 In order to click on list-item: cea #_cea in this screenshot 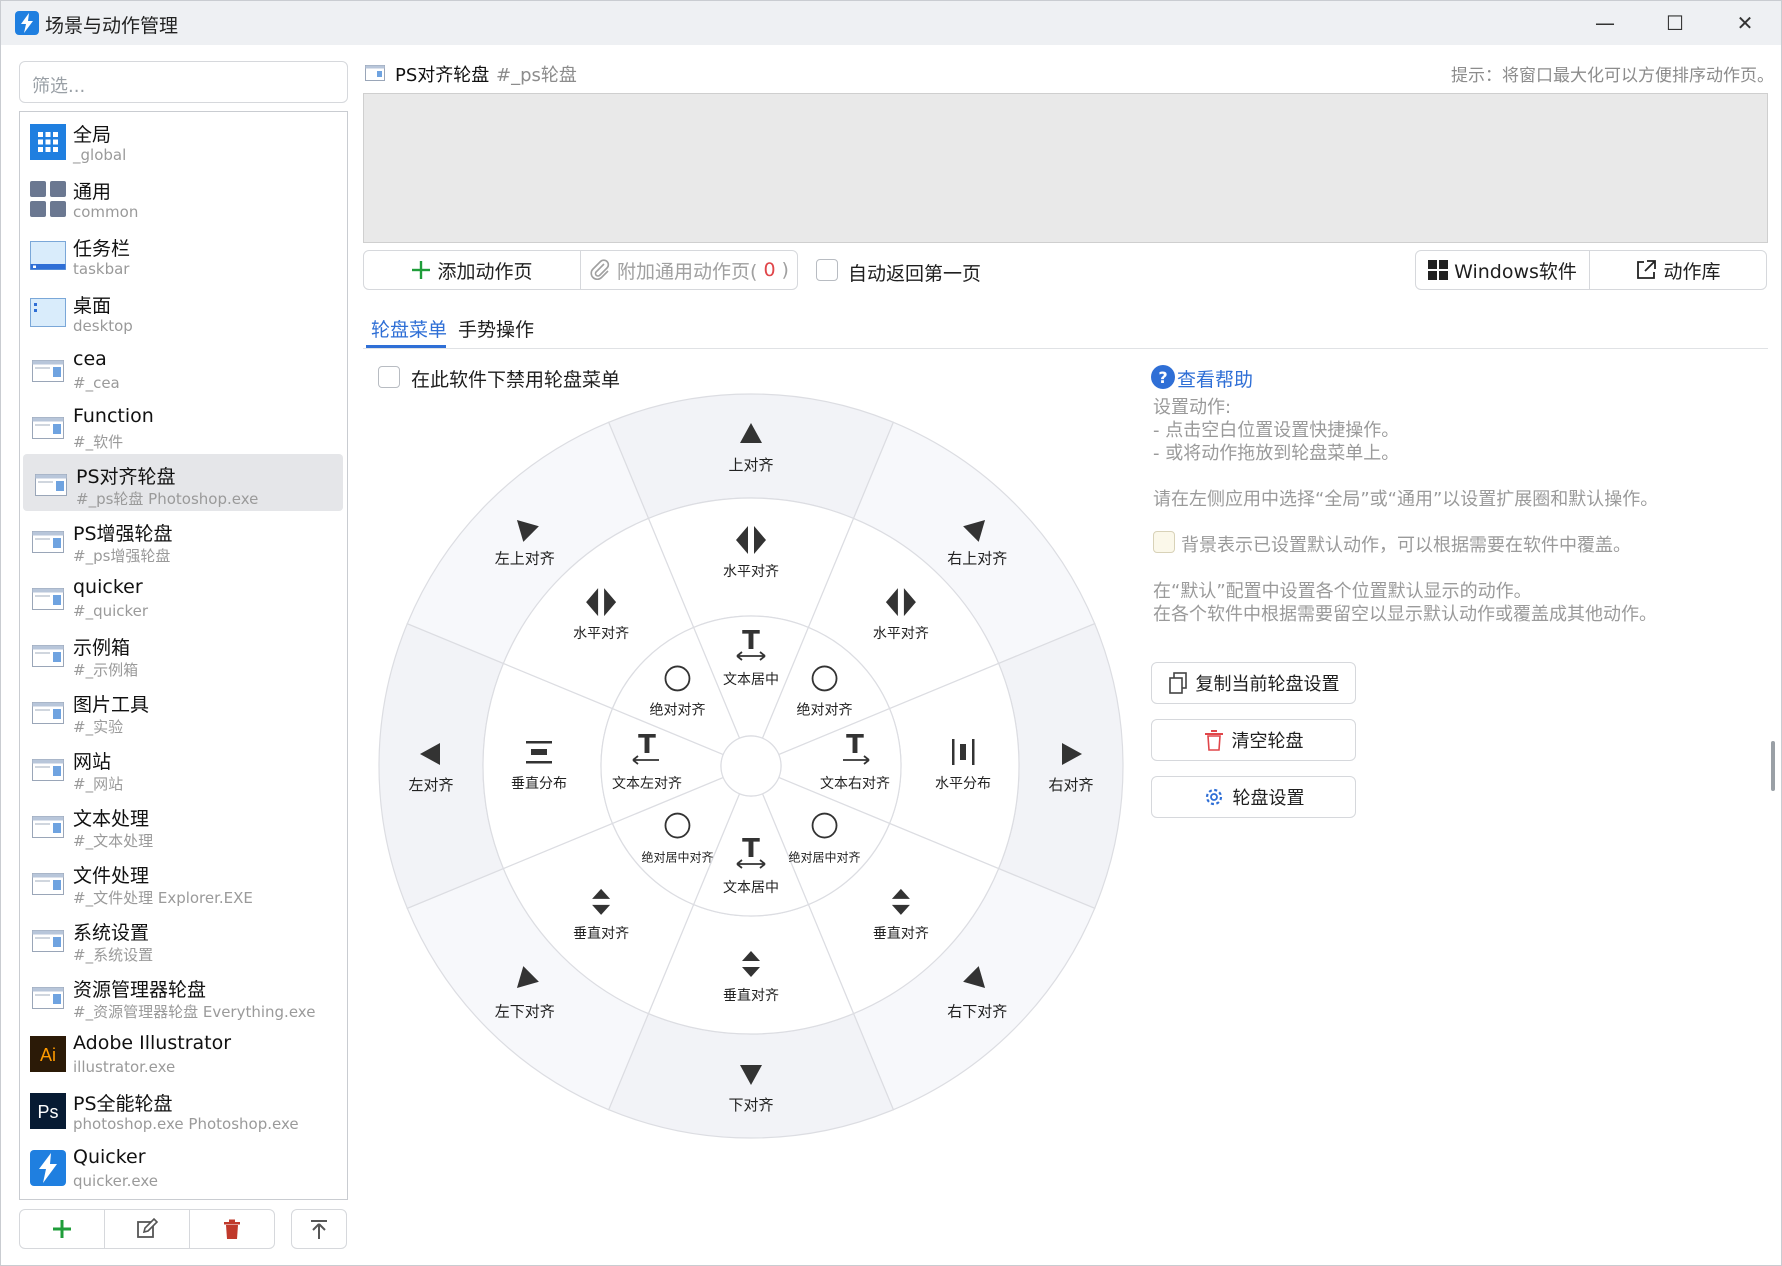, I will do `click(183, 368)`.